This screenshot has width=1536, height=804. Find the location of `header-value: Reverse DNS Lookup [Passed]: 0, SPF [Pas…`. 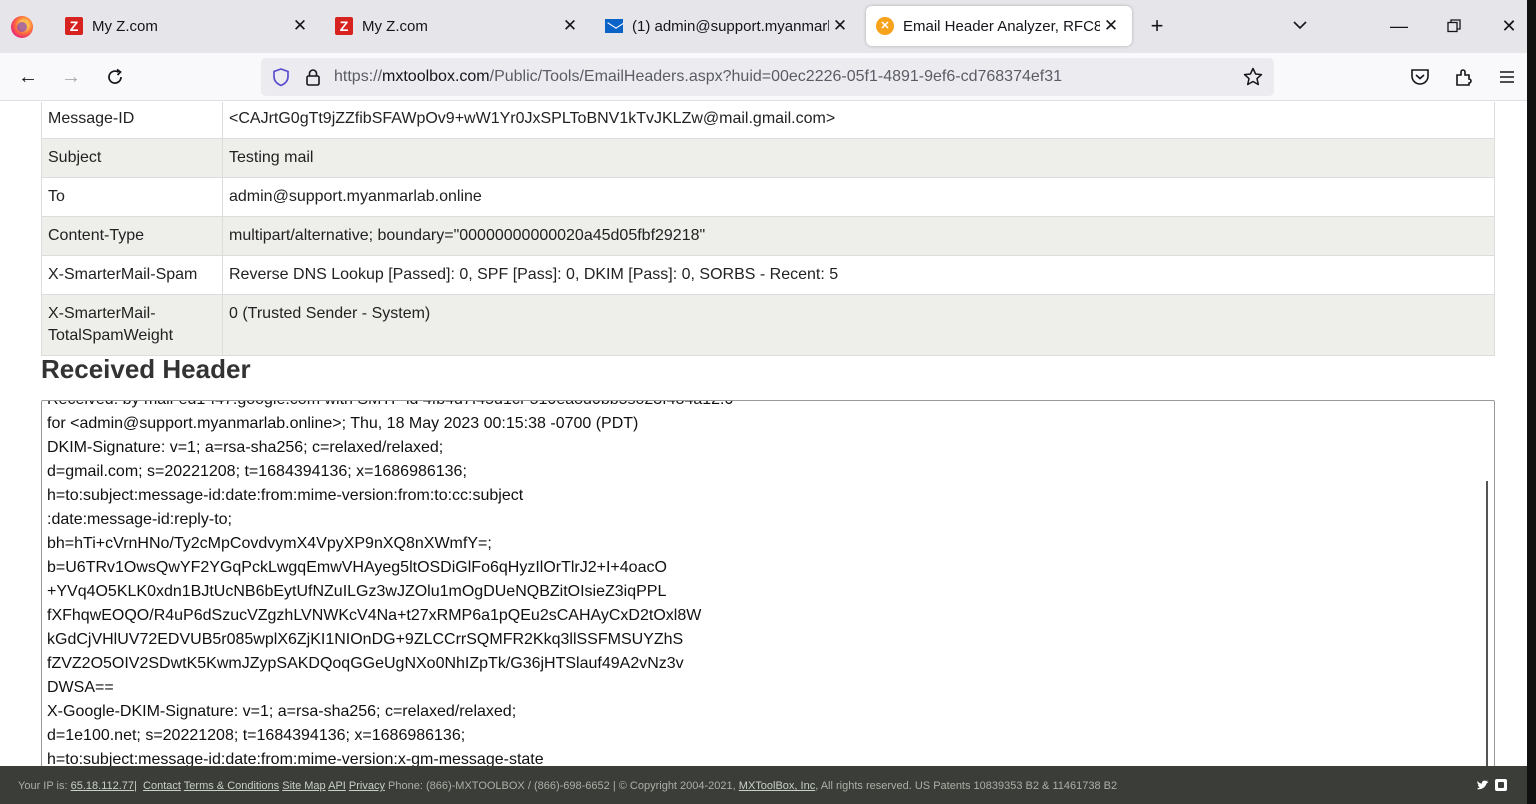

header-value: Reverse DNS Lookup [Passed]: 0, SPF [Pas… is located at coordinates (858, 275).